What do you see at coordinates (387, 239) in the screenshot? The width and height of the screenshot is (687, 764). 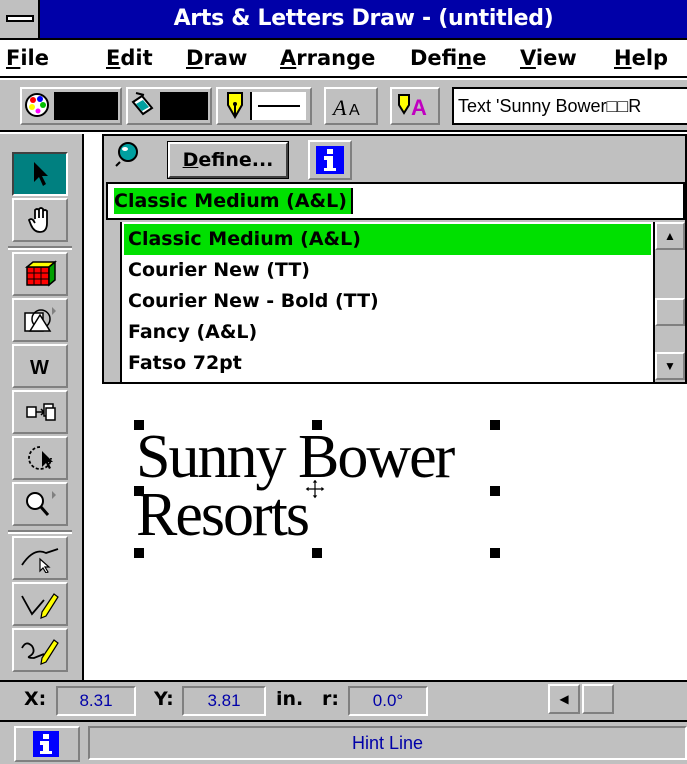 I see `font-list-item: Classic Medium (A&L)` at bounding box center [387, 239].